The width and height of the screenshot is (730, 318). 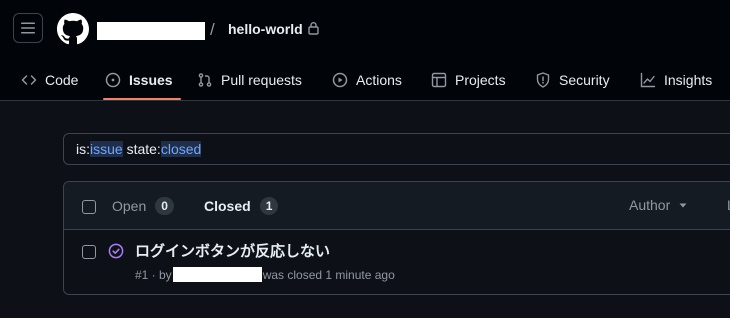 I want to click on github-logo-icon, so click(x=73, y=29).